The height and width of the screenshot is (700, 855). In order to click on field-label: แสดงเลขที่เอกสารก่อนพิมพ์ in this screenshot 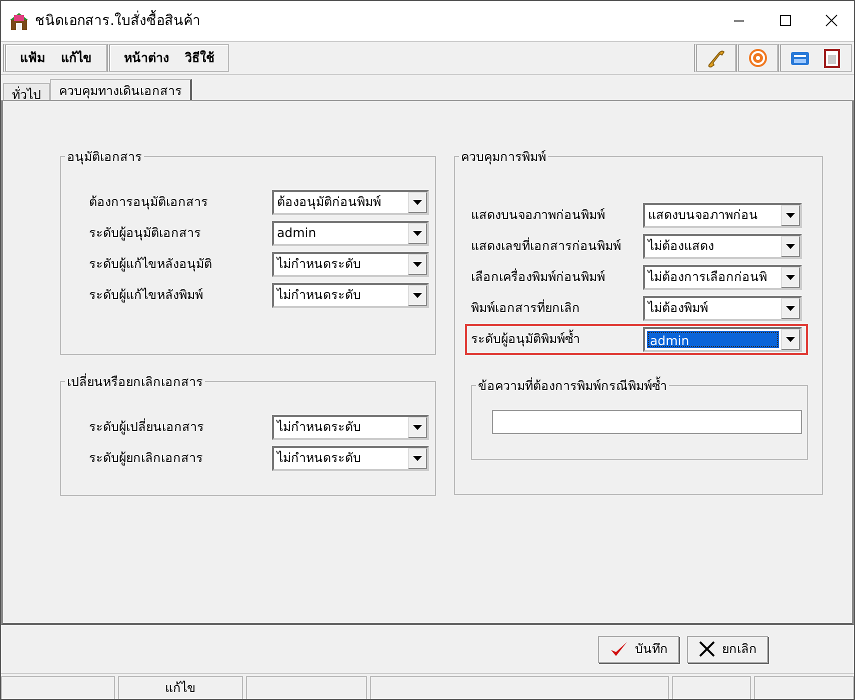, I will do `click(546, 246)`.